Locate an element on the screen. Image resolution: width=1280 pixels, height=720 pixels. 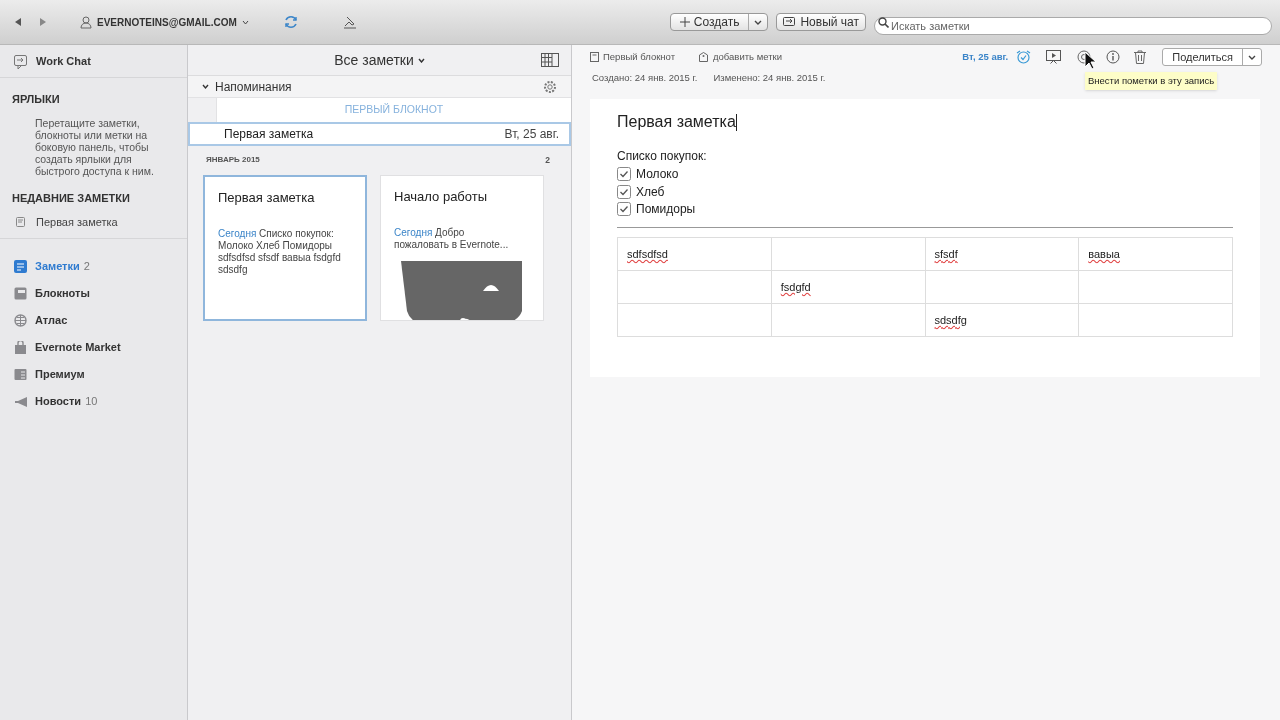
trash-icon is located at coordinates (1140, 57).